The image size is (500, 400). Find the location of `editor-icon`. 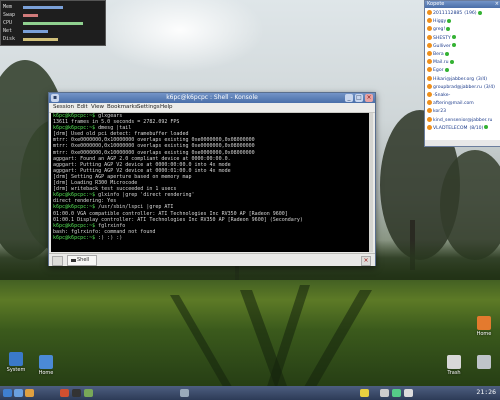

editor-icon is located at coordinates (88, 393).